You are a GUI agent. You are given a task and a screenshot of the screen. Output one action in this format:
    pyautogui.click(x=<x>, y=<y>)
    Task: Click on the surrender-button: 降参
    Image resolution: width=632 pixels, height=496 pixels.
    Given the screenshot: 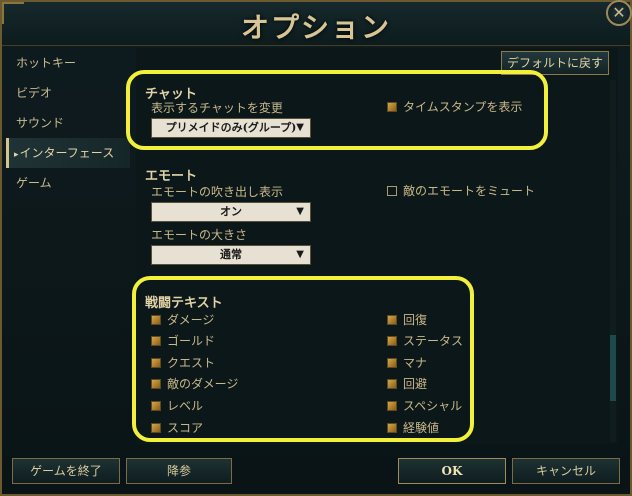 What is the action you would take?
    pyautogui.click(x=179, y=471)
    